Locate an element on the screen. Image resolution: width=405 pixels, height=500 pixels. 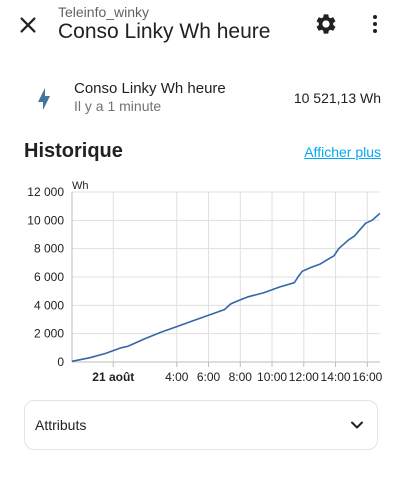
x-tick-label: 21 août is located at coordinates (113, 377).